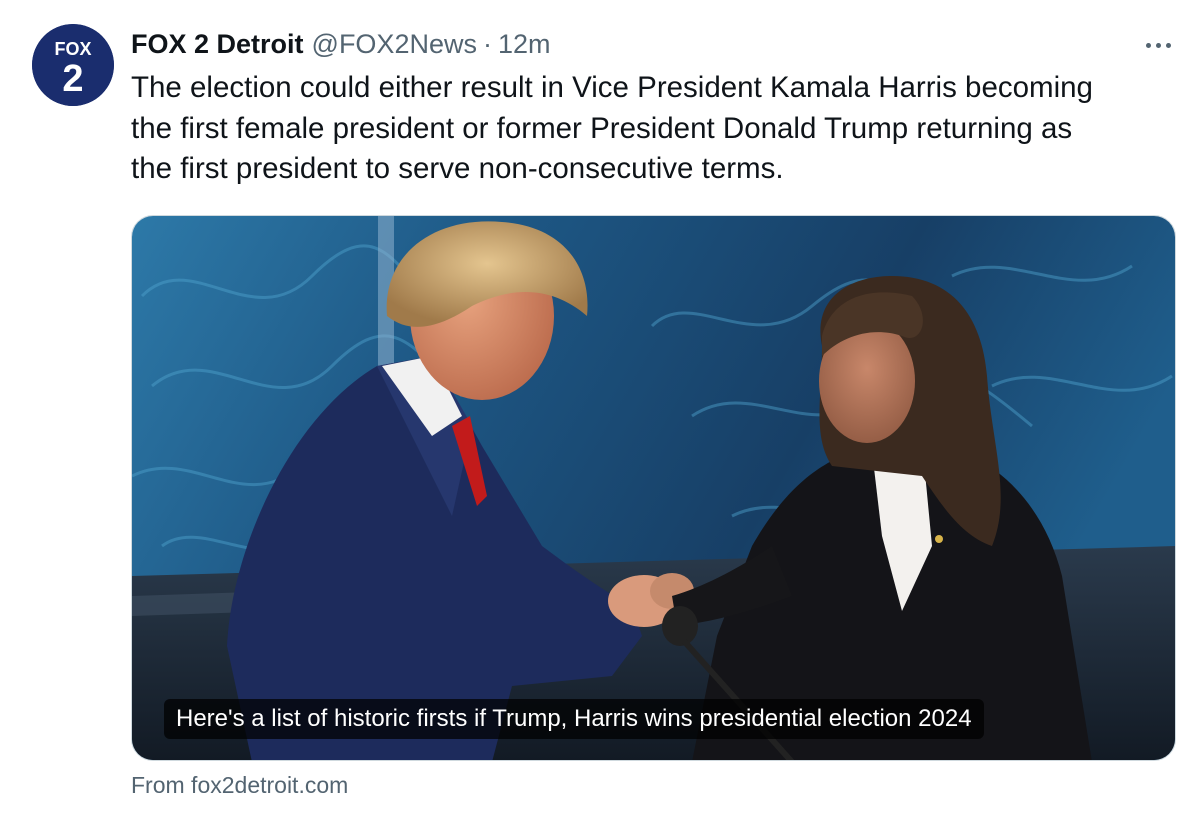 The image size is (1200, 820). I want to click on card-source-link: From fox2detroit.com, so click(239, 785).